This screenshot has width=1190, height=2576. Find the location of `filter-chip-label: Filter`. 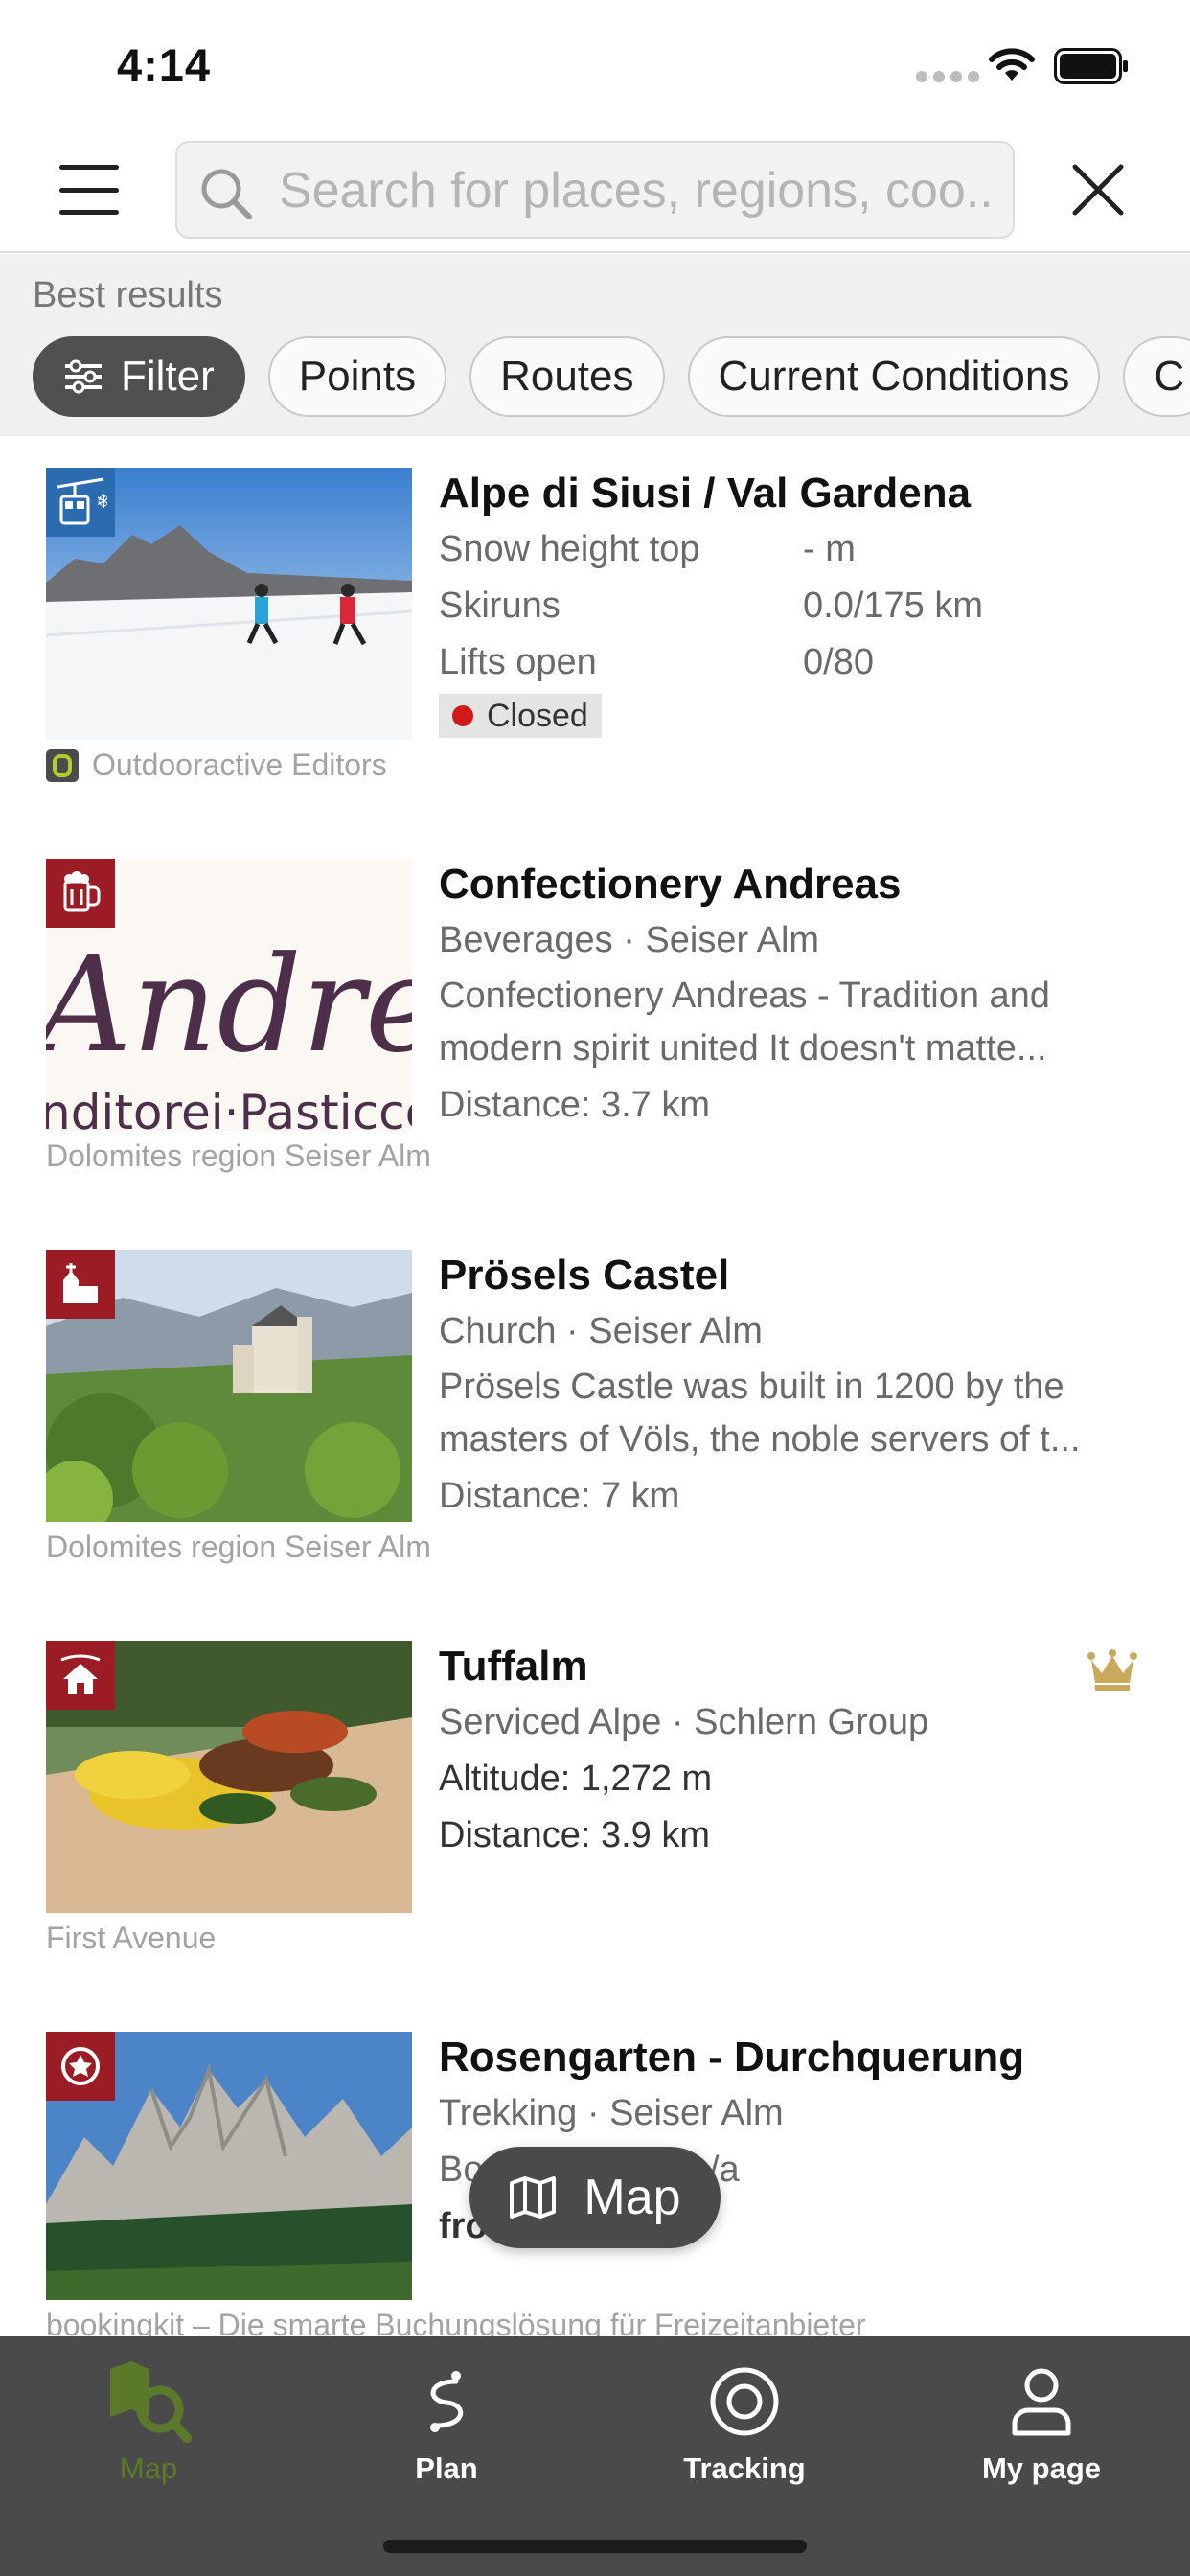

filter-chip-label: Filter is located at coordinates (168, 376).